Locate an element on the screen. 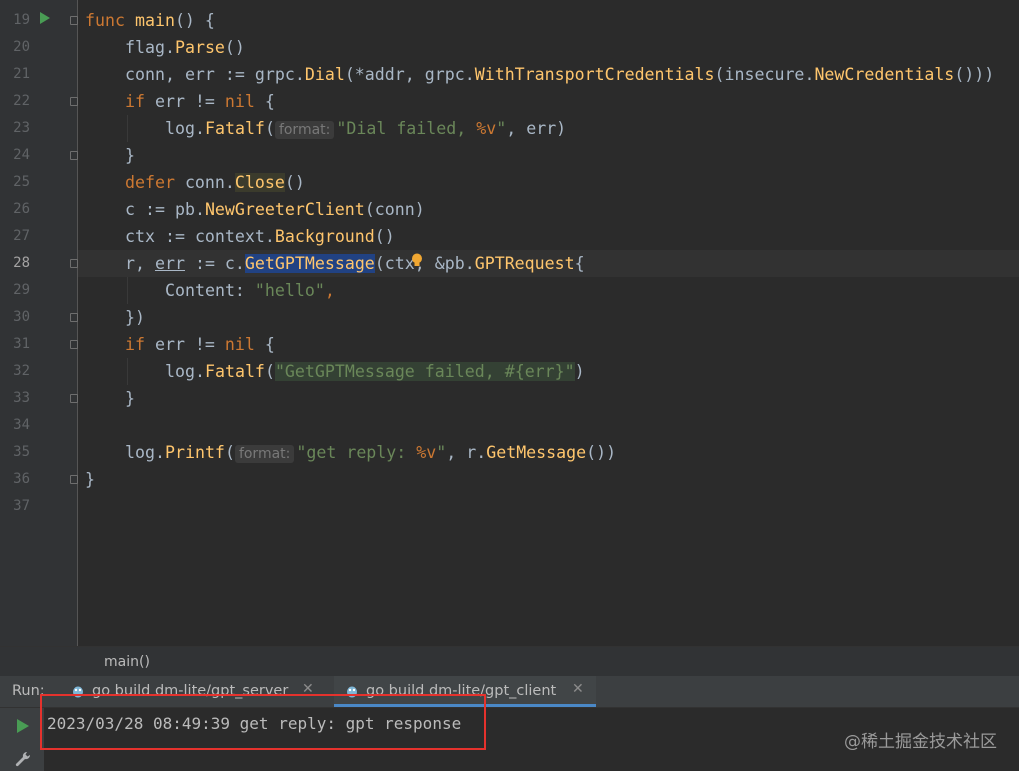 The height and width of the screenshot is (771, 1019). tab-gpt-server: go build dm-lite/gpt_server ✕ is located at coordinates (193, 691).